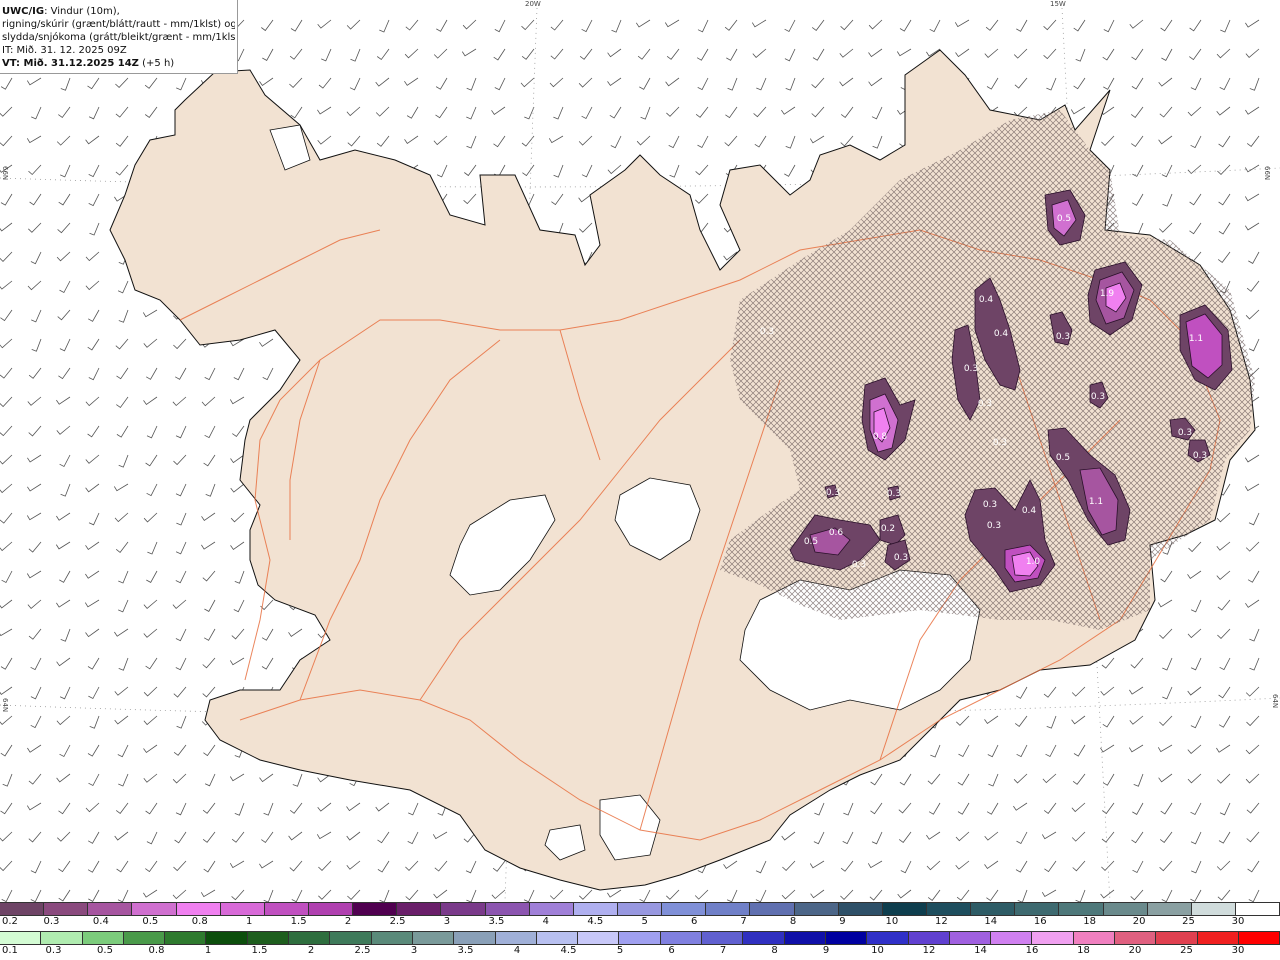 Image resolution: width=1280 pixels, height=960 pixels. What do you see at coordinates (1058, 4) in the screenshot?
I see `lon-label-15w: 15W` at bounding box center [1058, 4].